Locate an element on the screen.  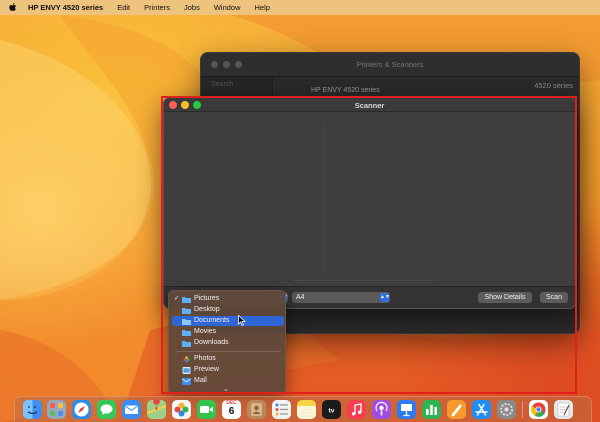
preview-icon is located at coordinates (186, 370).